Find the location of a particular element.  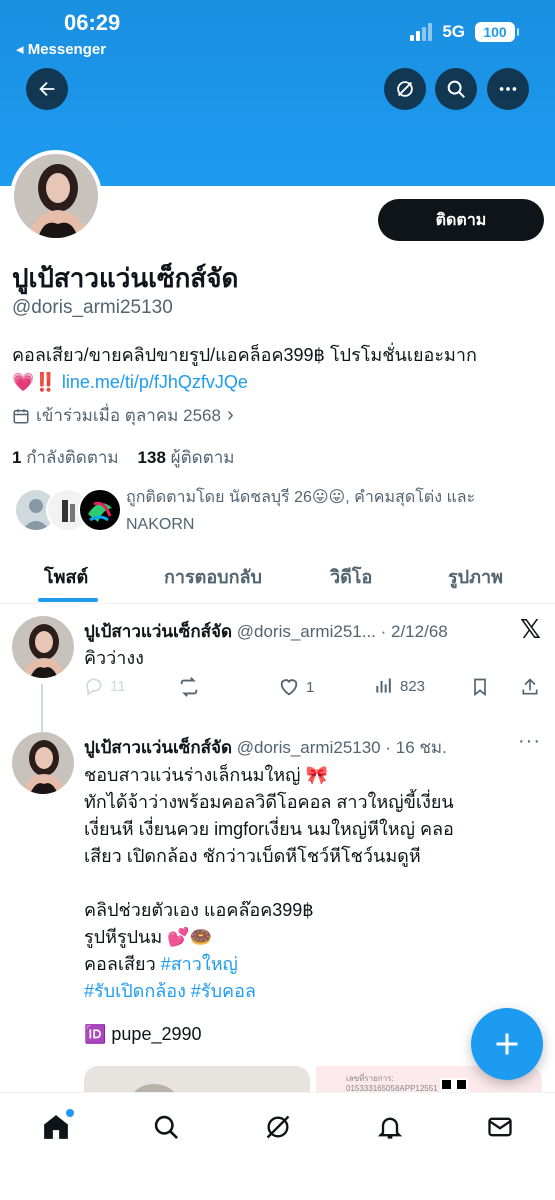

x-logo-icon: 𝕏 is located at coordinates (530, 629).